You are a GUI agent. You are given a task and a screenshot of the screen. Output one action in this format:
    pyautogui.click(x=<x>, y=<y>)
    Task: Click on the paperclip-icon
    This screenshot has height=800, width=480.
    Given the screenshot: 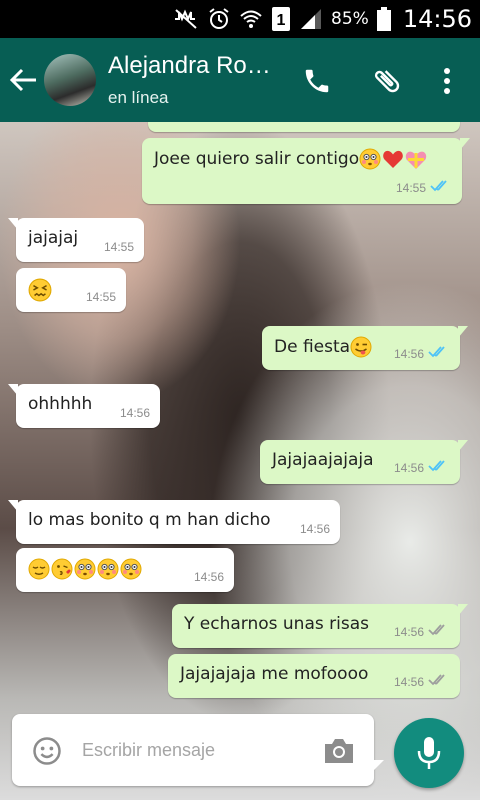 What is the action you would take?
    pyautogui.click(x=387, y=81)
    